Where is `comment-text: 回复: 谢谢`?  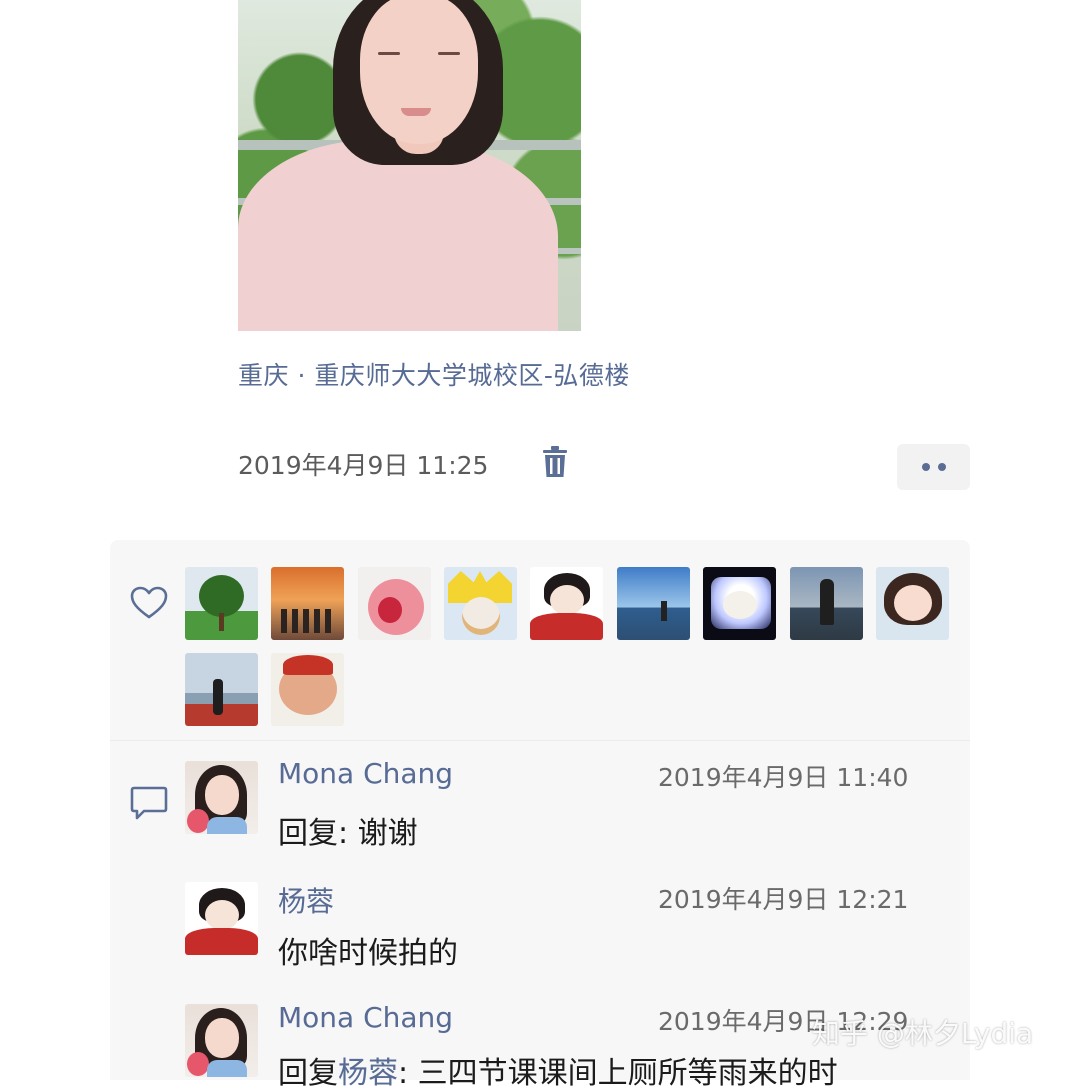
comment-text: 回复: 谢谢 is located at coordinates (348, 830).